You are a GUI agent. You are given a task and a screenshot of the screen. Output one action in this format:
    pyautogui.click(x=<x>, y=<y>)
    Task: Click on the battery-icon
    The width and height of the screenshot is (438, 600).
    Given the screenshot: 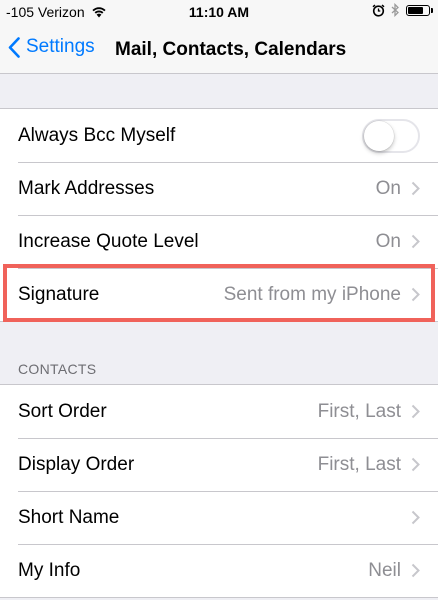 What is the action you would take?
    pyautogui.click(x=419, y=10)
    